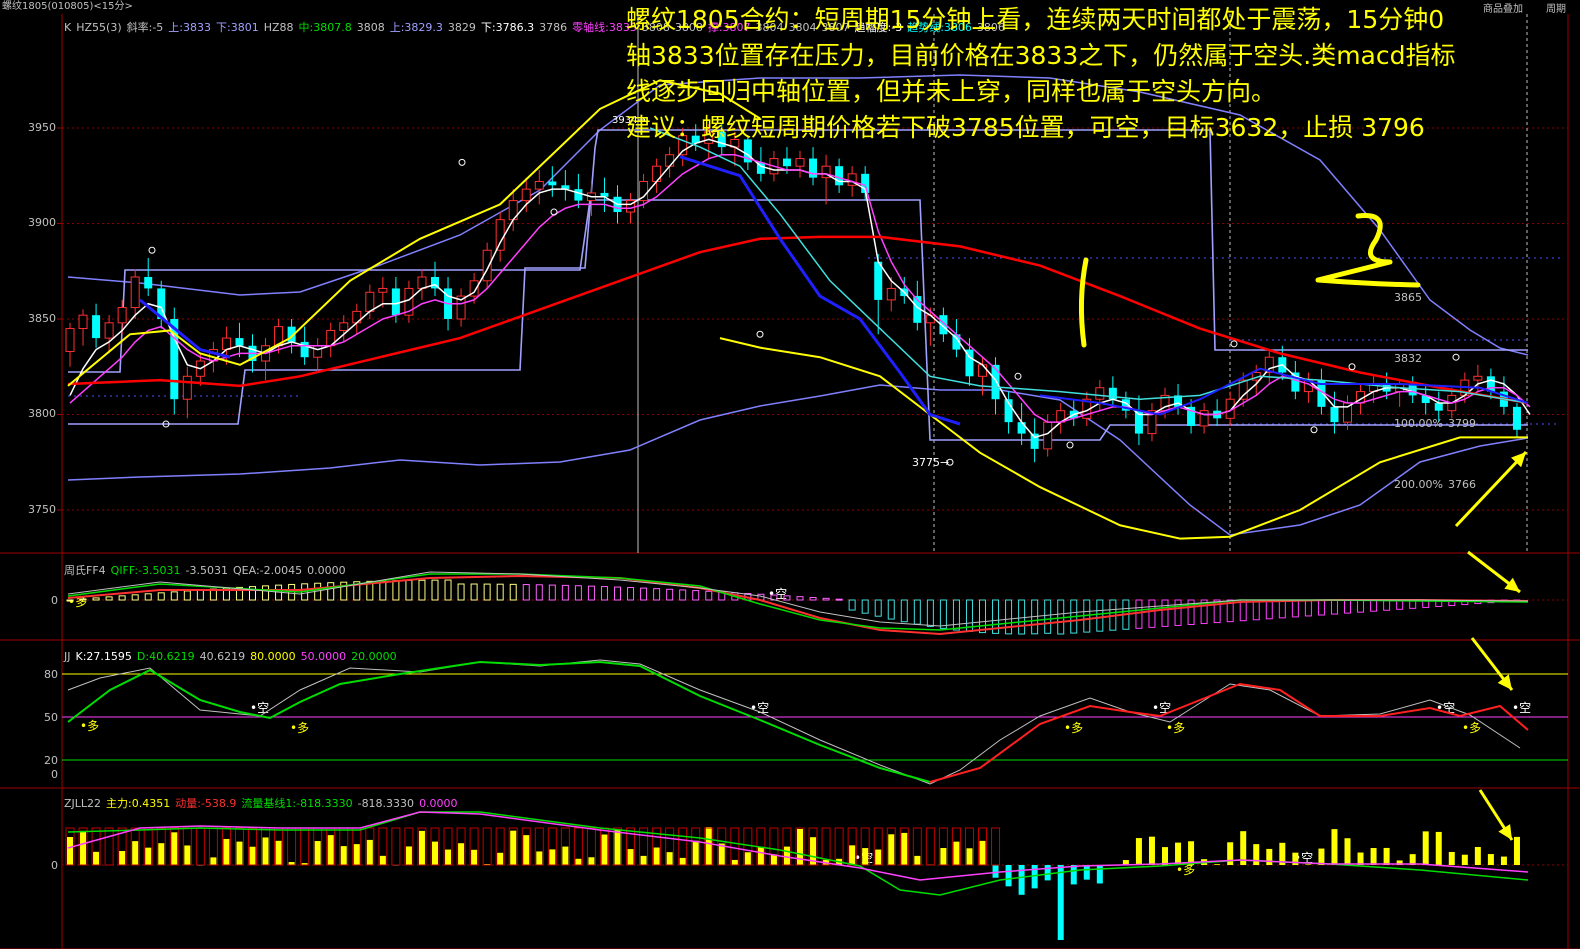  What do you see at coordinates (68, 27) in the screenshot?
I see `k-label: K` at bounding box center [68, 27].